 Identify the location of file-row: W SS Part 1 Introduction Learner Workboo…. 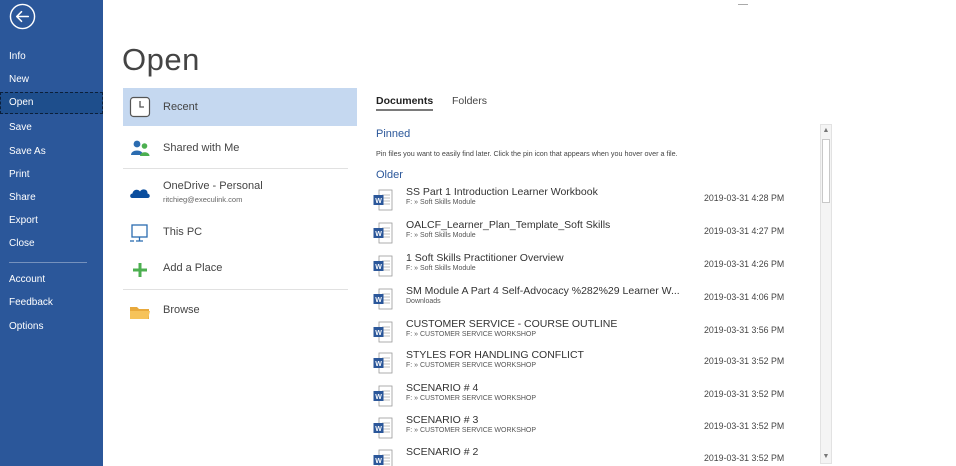
(592, 202).